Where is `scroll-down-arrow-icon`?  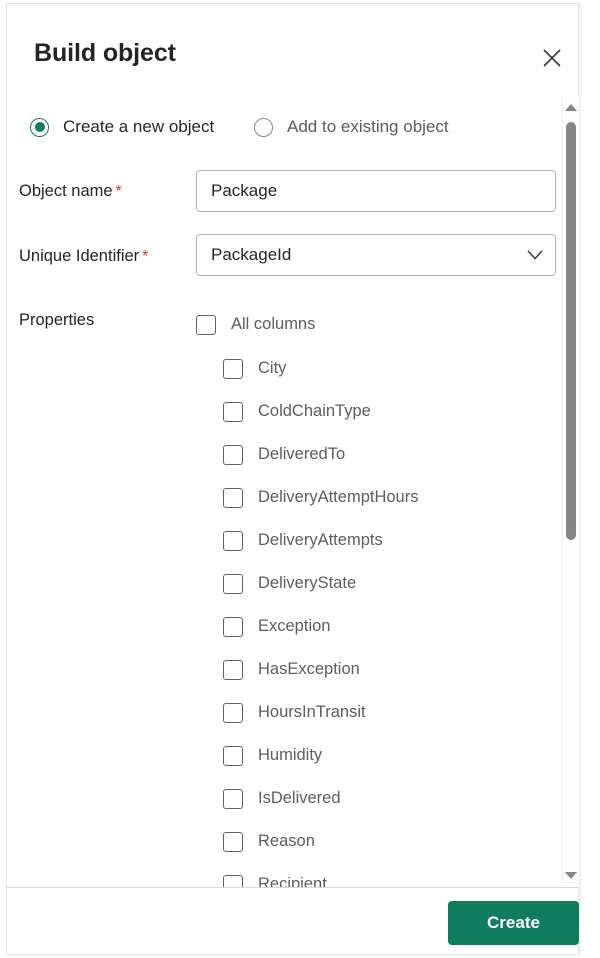
scroll-down-arrow-icon is located at coordinates (571, 875).